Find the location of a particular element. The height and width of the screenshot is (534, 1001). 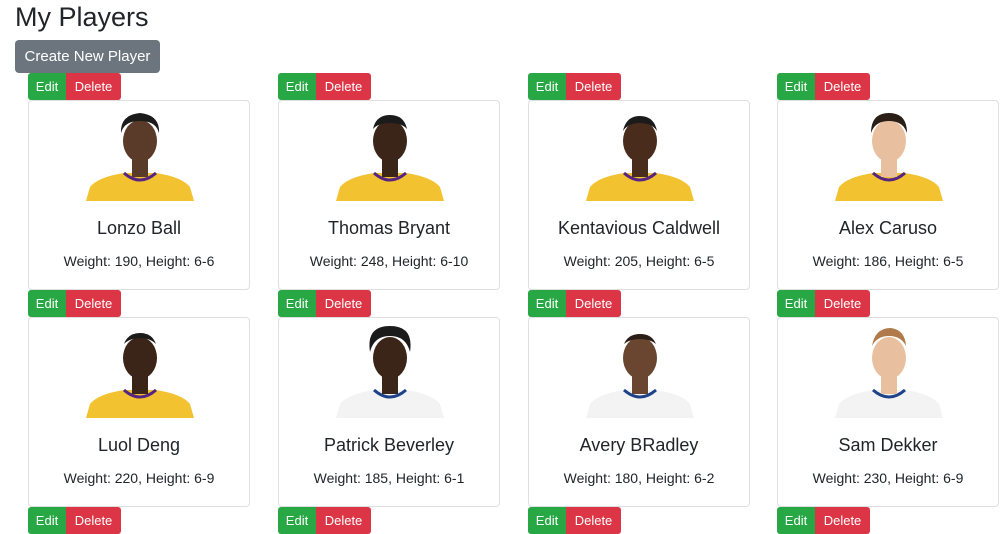

player-card: Lonzo Ball Weight: 190, Height: 6-6 is located at coordinates (139, 195).